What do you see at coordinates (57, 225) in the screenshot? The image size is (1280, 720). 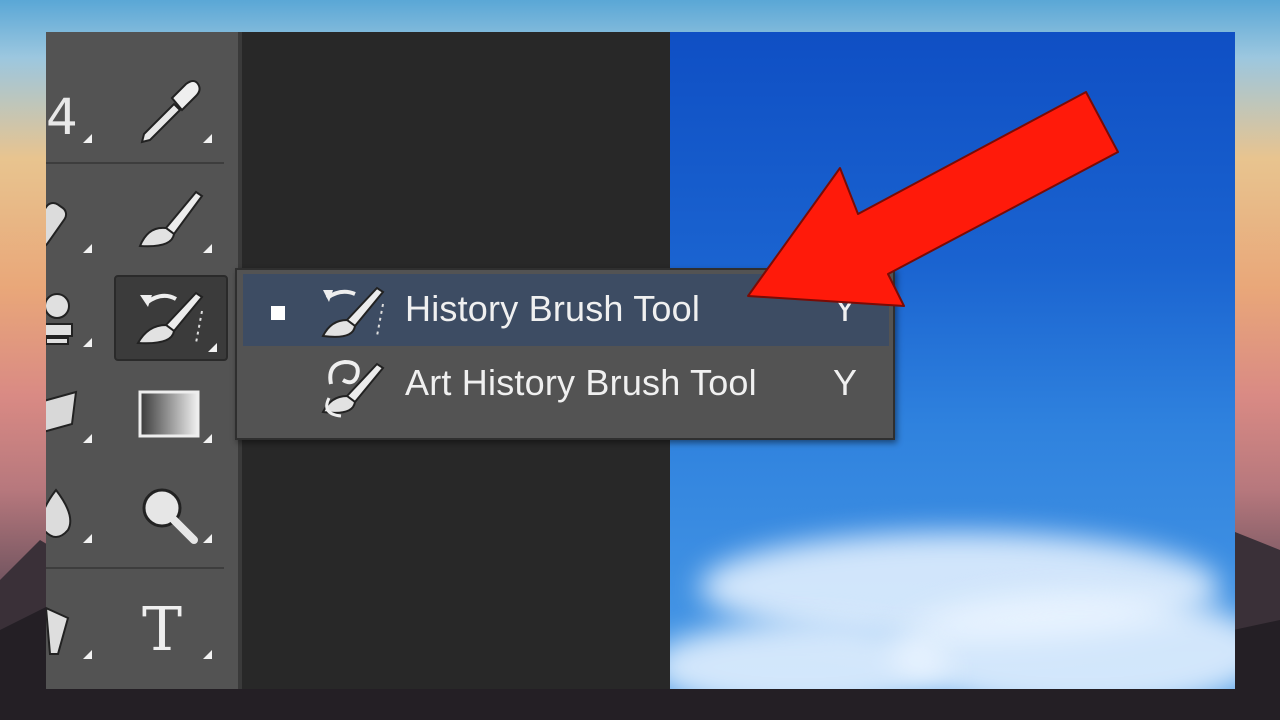 I see `bandage-icon` at bounding box center [57, 225].